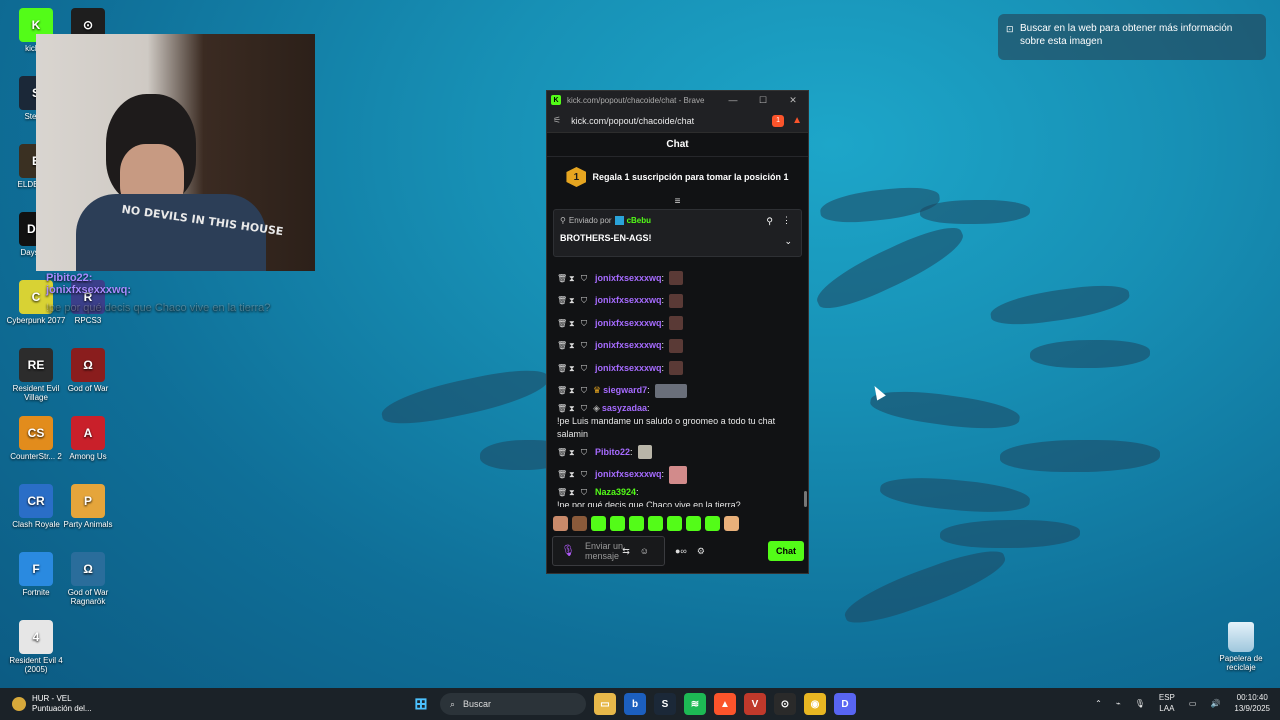 The image size is (1280, 720). I want to click on chat-username: Naza3924, so click(615, 492).